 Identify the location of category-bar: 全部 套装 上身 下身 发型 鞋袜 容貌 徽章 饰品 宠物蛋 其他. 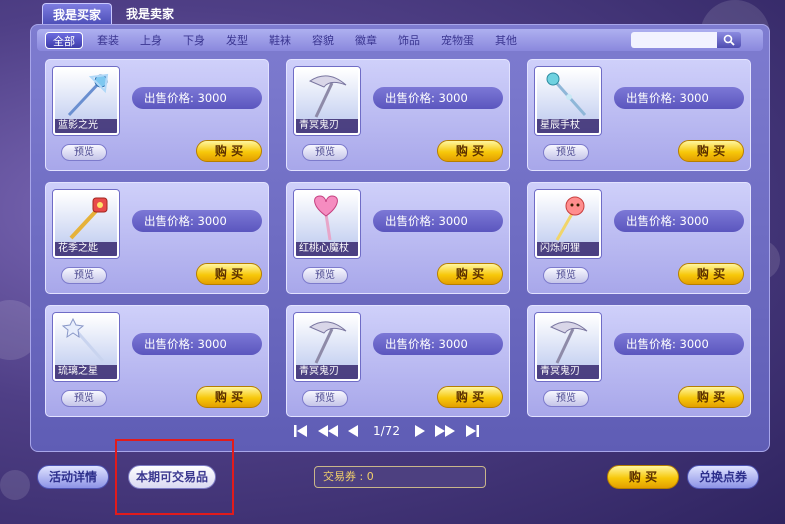
(400, 40).